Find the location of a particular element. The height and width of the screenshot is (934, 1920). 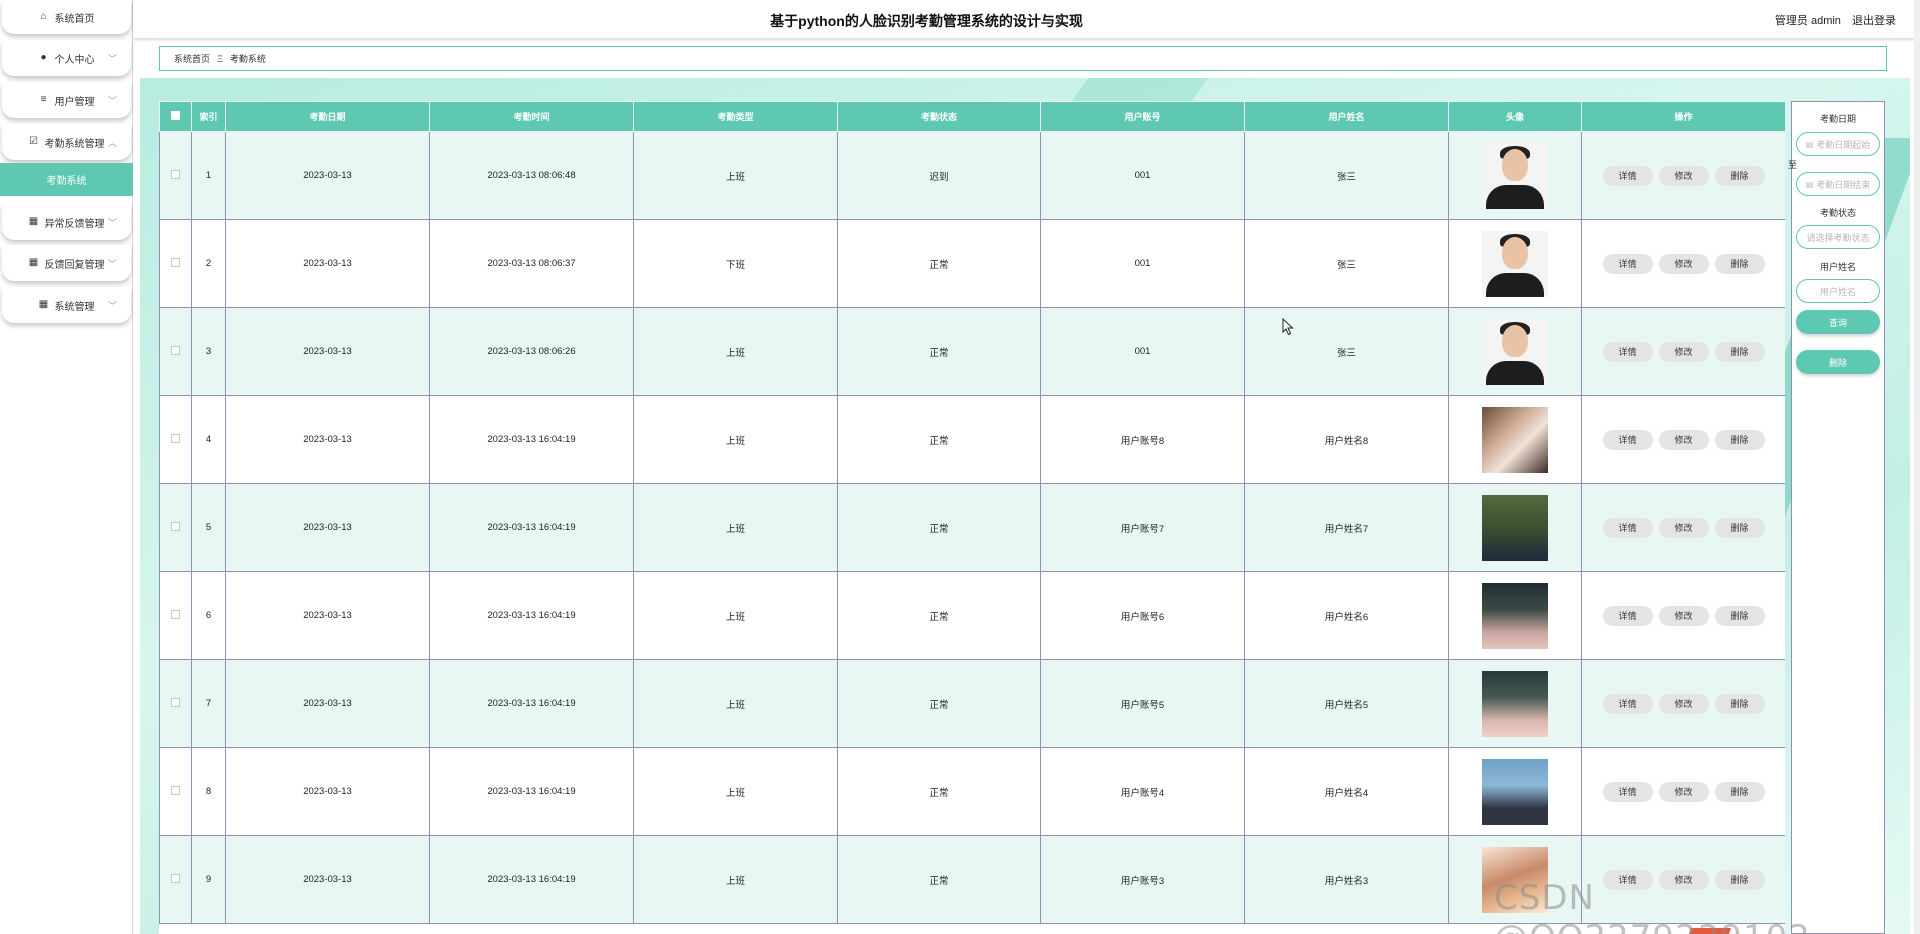

chevron-up-icon: ︿ is located at coordinates (112, 143).